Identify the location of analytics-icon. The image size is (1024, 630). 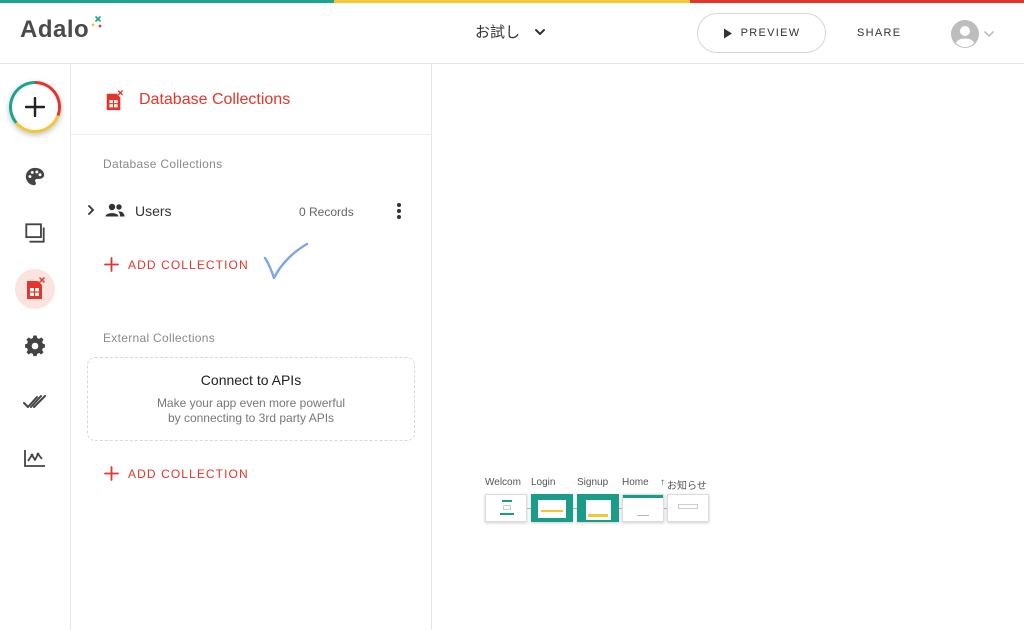
(34, 458).